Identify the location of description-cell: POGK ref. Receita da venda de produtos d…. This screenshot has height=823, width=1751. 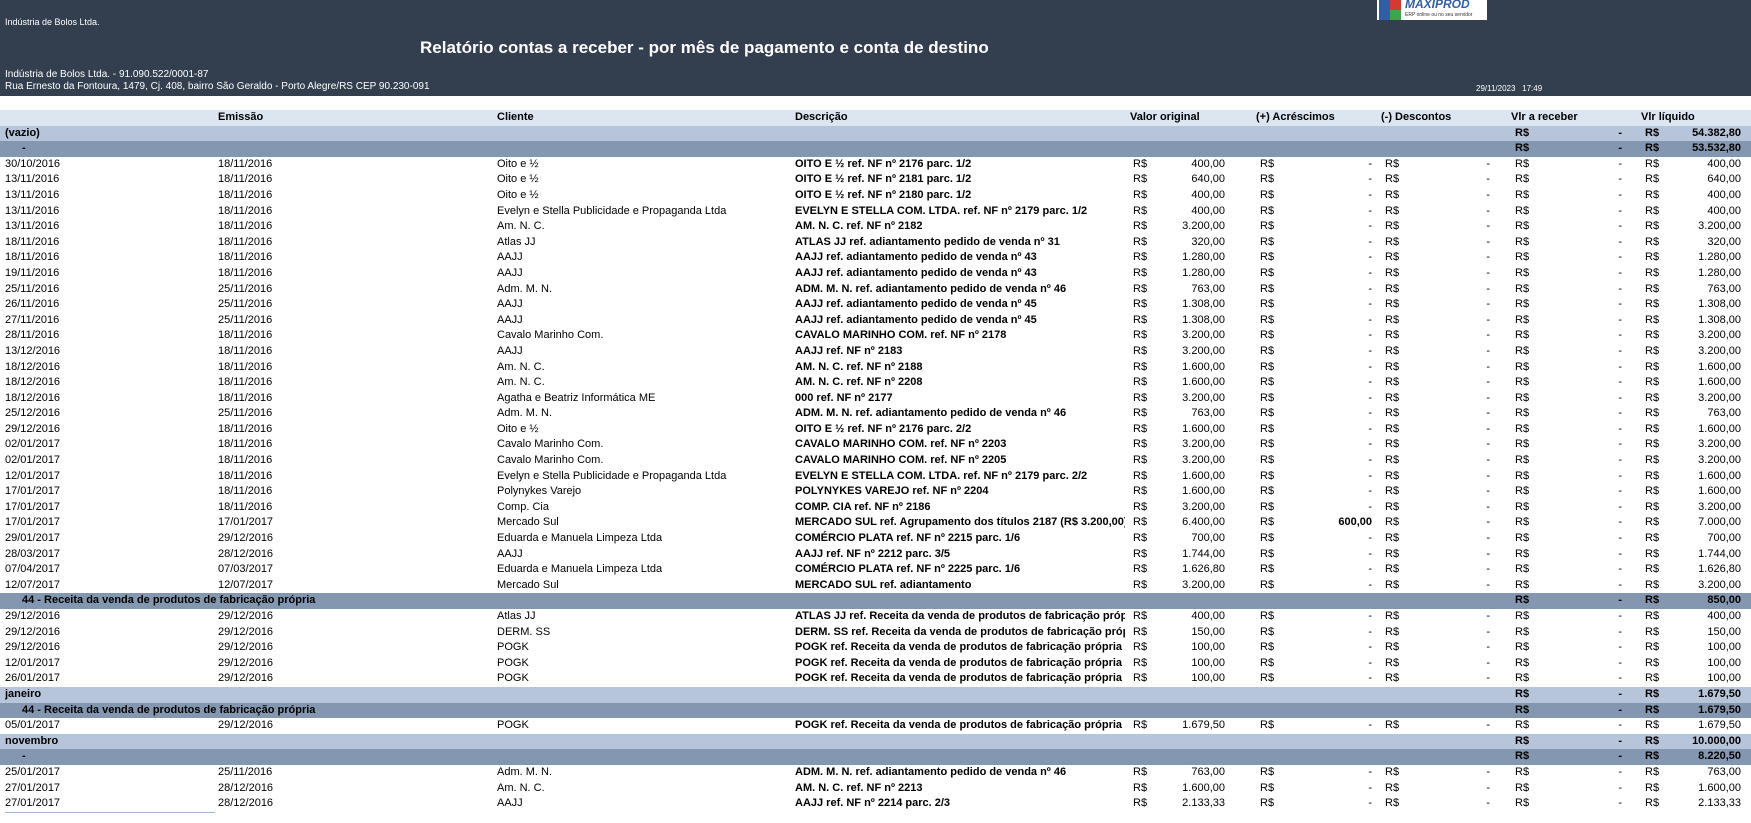
(959, 725).